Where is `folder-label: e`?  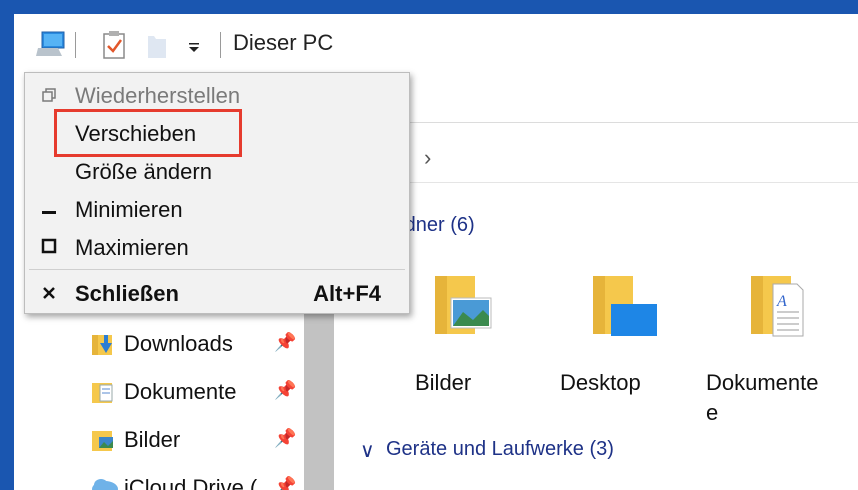
folder-label: e is located at coordinates (712, 412).